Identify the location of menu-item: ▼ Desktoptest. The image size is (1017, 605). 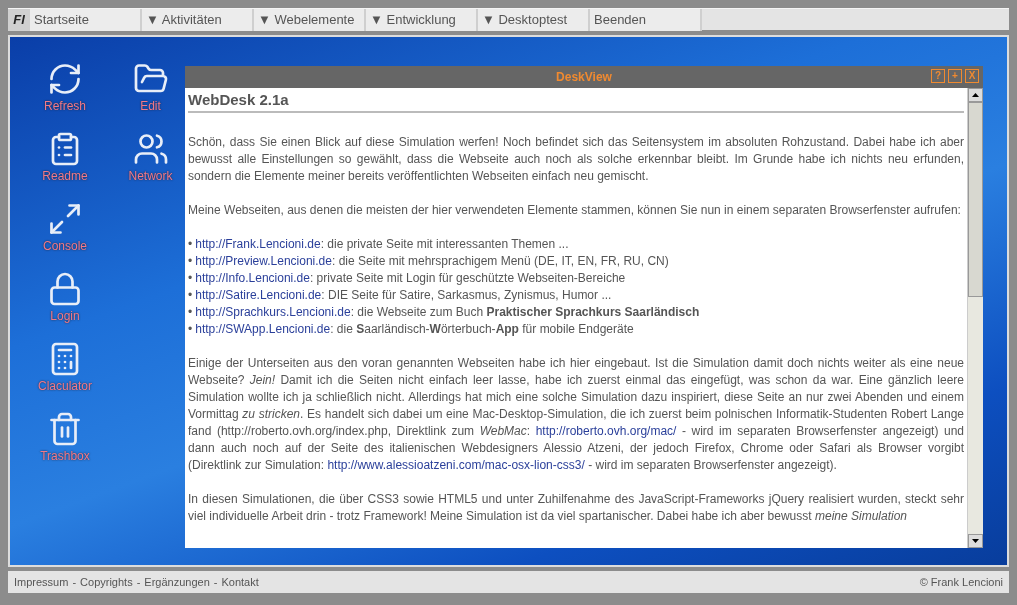
(534, 20).